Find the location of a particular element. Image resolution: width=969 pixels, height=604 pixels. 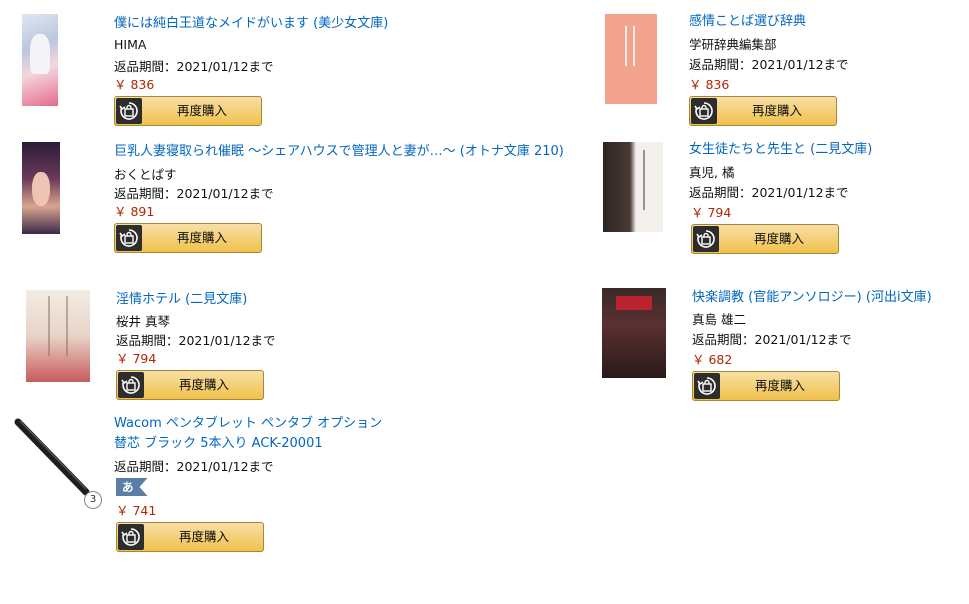

product-title: 僕には純白王道なメイドがいます (美少女文庫) is located at coordinates (251, 24).